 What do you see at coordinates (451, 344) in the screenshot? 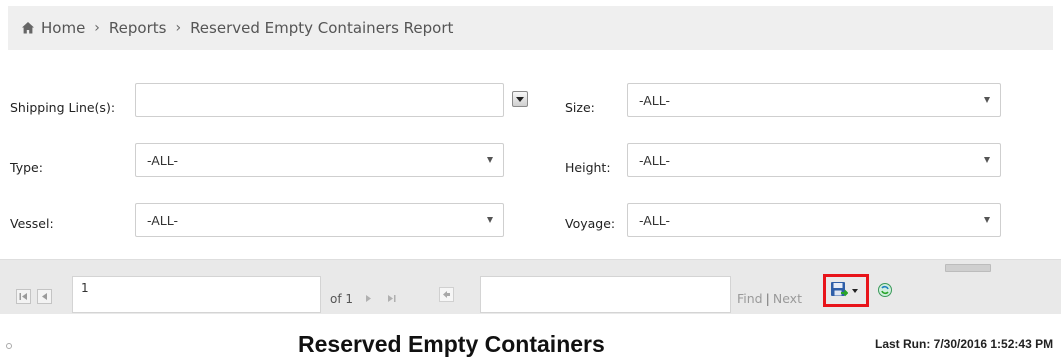
I see `report-title: Reserved Empty Containers` at bounding box center [451, 344].